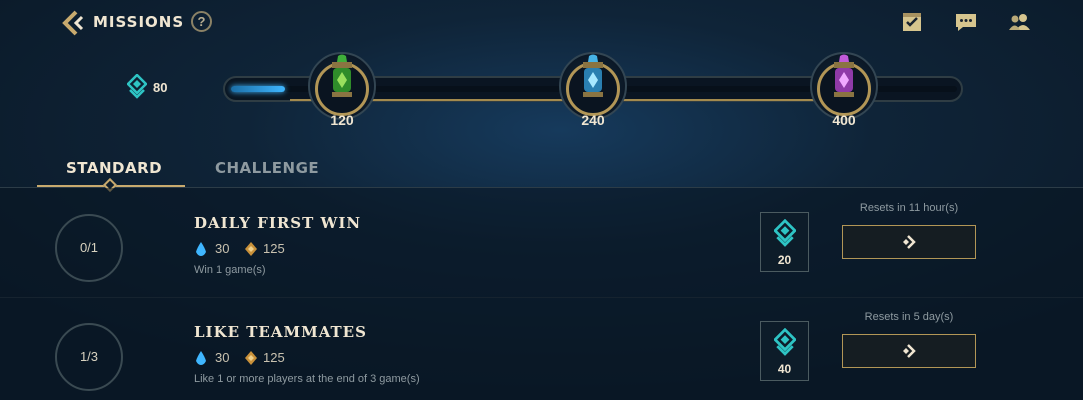 This screenshot has width=1083, height=400. What do you see at coordinates (909, 208) in the screenshot?
I see `mission-reset-timer: Resets in 11 hour(s)` at bounding box center [909, 208].